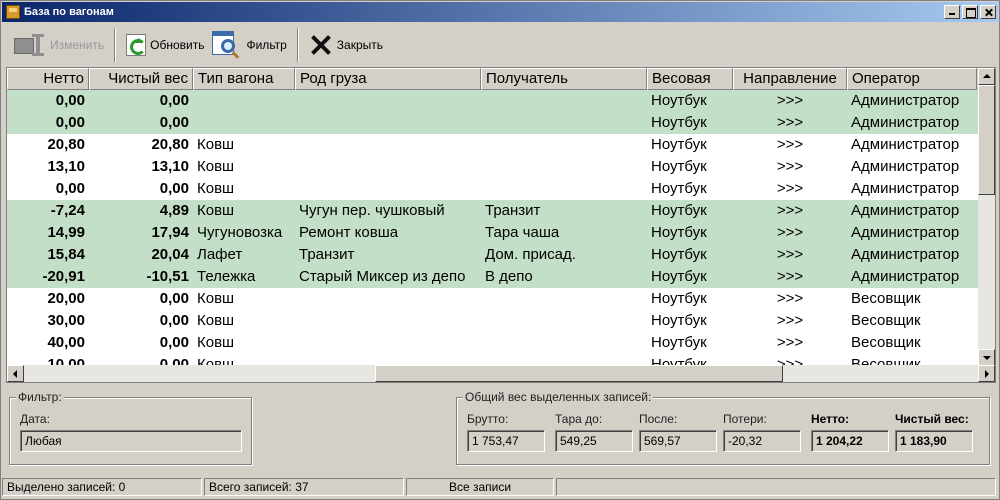 Image resolution: width=1000 pixels, height=500 pixels. Describe the element at coordinates (986, 76) in the screenshot. I see `scroll-up-button` at that location.